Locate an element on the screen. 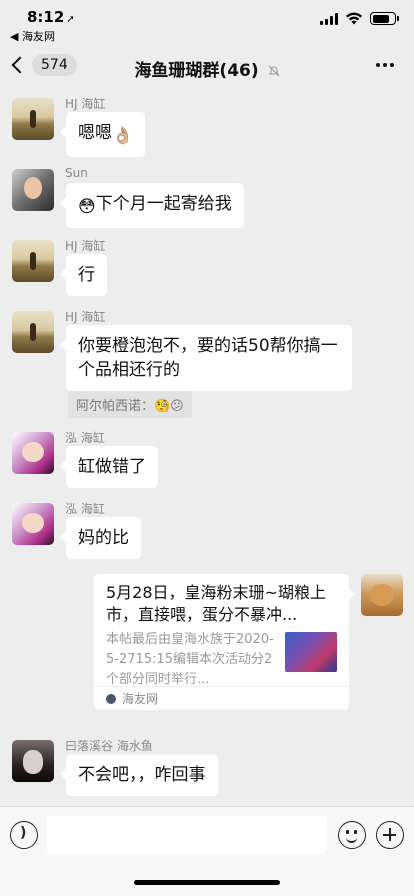 Image resolution: width=414 pixels, height=896 pixels. battery-icon is located at coordinates (384, 18).